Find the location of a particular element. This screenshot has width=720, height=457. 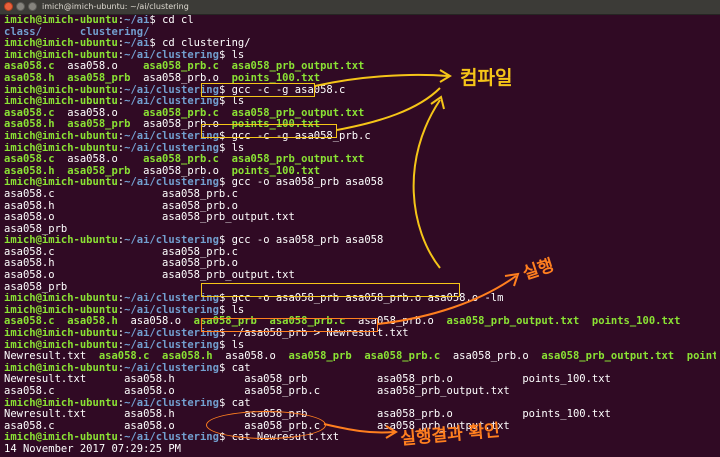

maximize-button is located at coordinates (32, 6).